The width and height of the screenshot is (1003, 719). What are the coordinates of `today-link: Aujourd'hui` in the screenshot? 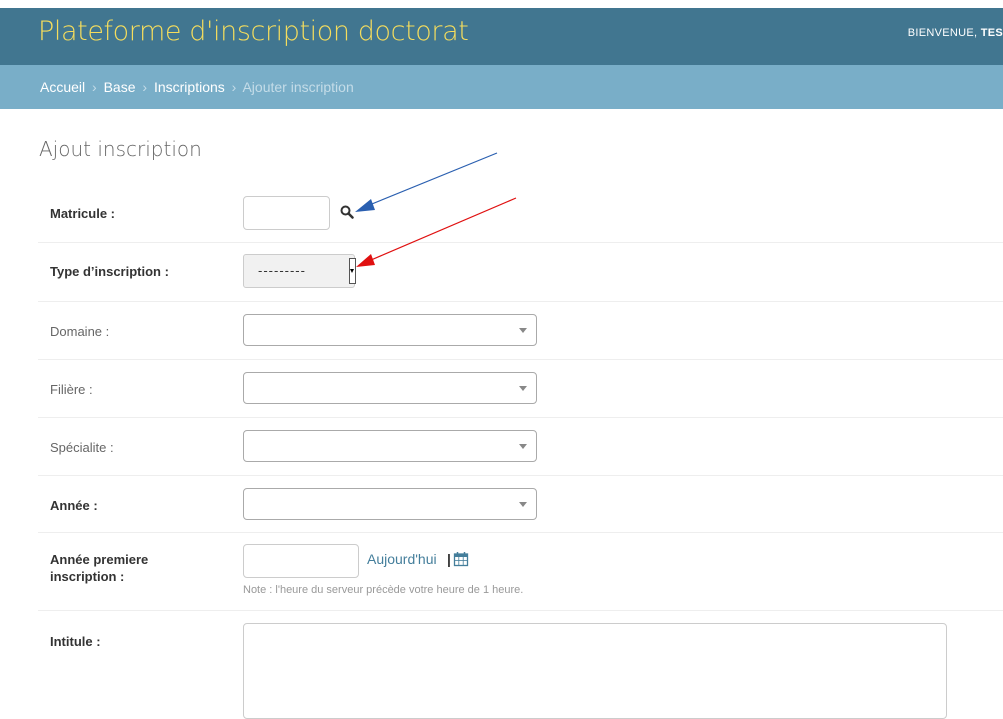 It's located at (402, 559).